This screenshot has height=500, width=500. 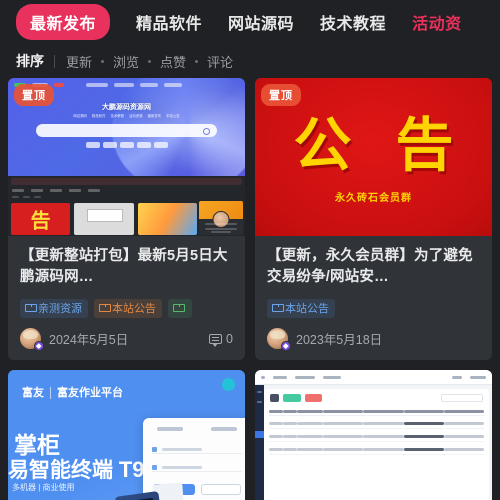 What do you see at coordinates (373, 378) in the screenshot?
I see `thumb-admin-topbar` at bounding box center [373, 378].